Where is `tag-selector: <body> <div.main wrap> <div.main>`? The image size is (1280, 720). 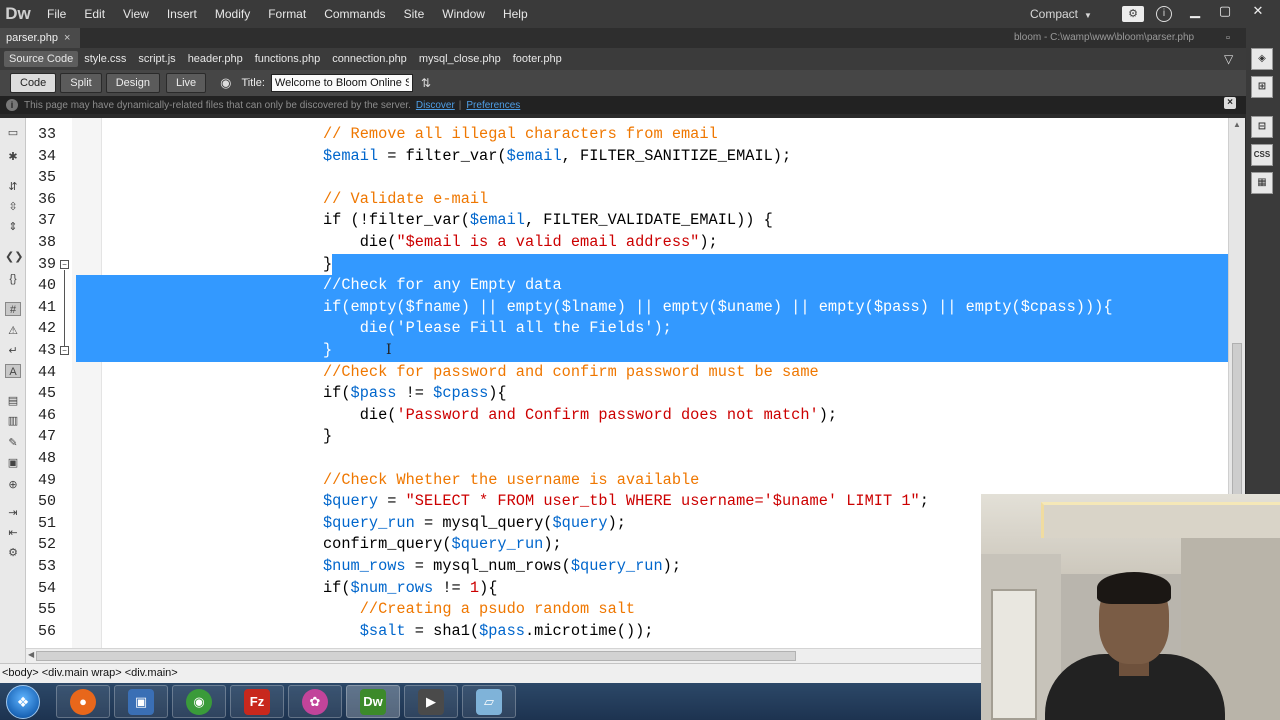 tag-selector: <body> <div.main wrap> <div.main> is located at coordinates (90, 673).